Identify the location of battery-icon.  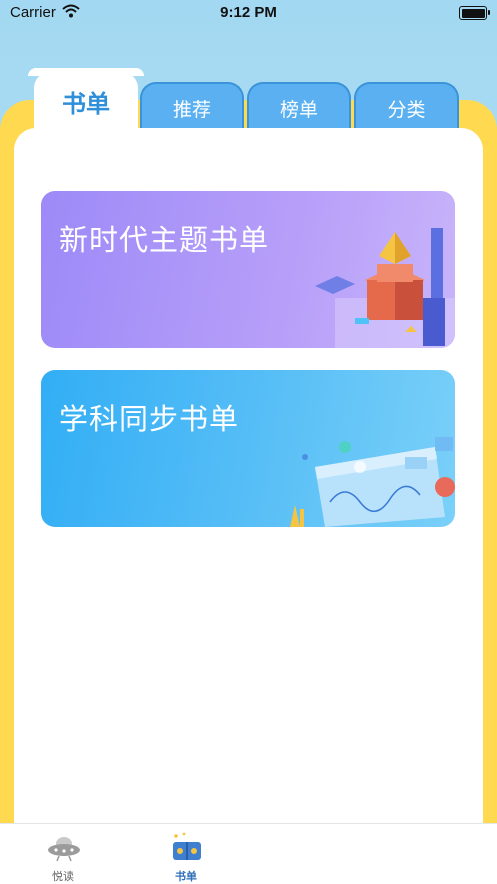
(474, 13).